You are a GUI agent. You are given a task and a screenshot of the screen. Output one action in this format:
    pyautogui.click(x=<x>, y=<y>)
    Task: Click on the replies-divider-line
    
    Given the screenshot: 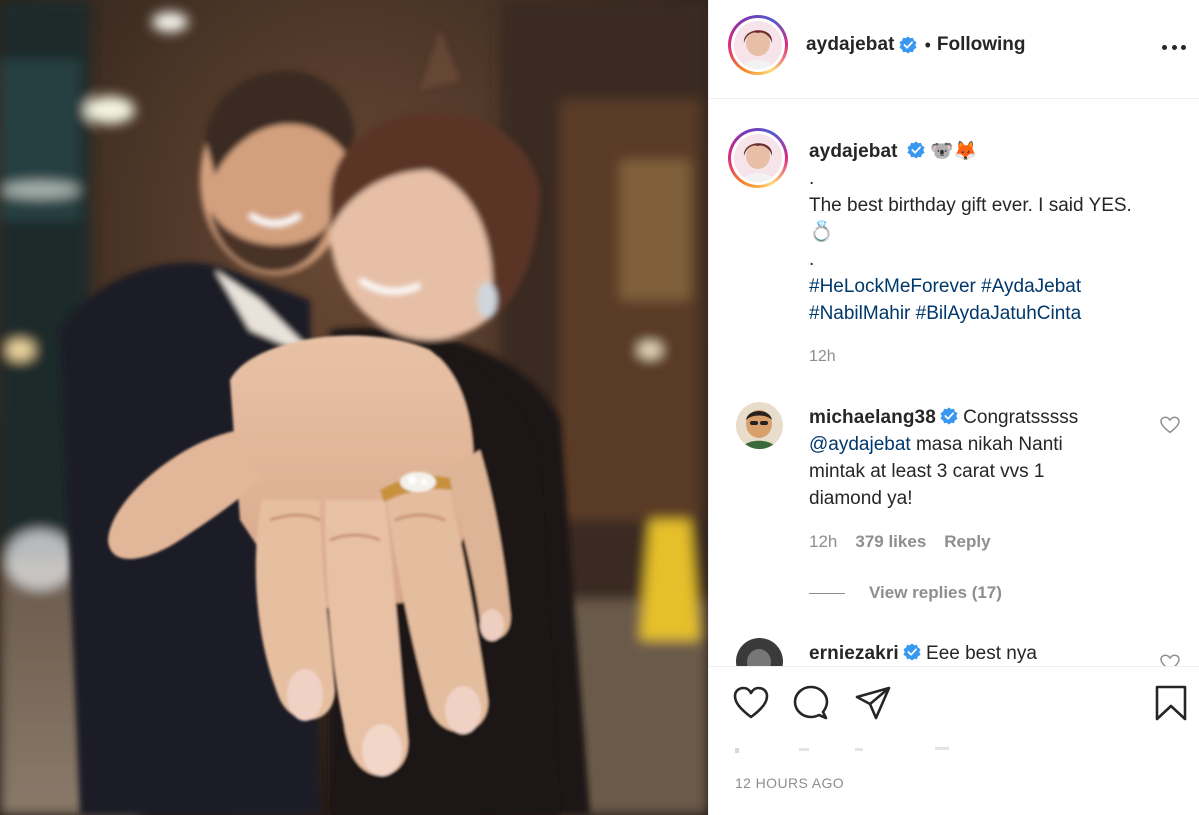 What is the action you would take?
    pyautogui.click(x=827, y=593)
    